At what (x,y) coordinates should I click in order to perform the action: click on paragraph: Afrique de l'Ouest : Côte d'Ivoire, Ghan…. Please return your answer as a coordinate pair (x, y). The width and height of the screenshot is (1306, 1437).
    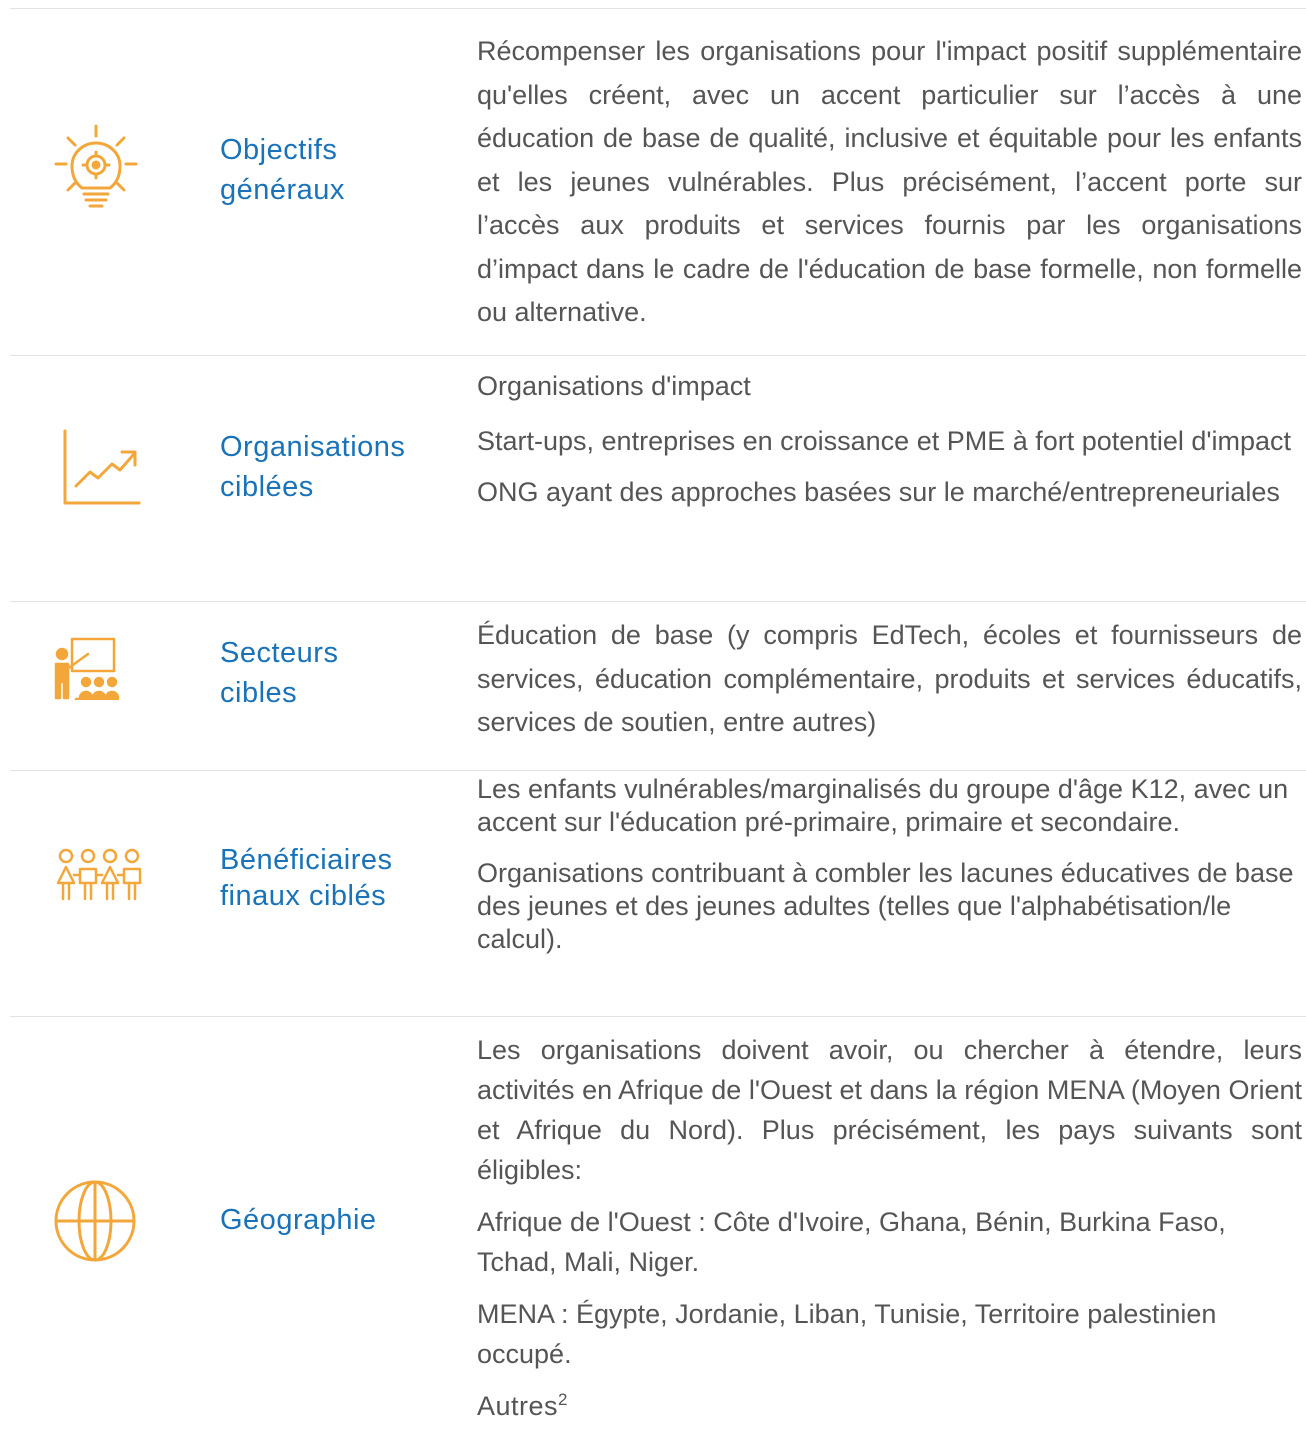
    Looking at the image, I should click on (851, 1242).